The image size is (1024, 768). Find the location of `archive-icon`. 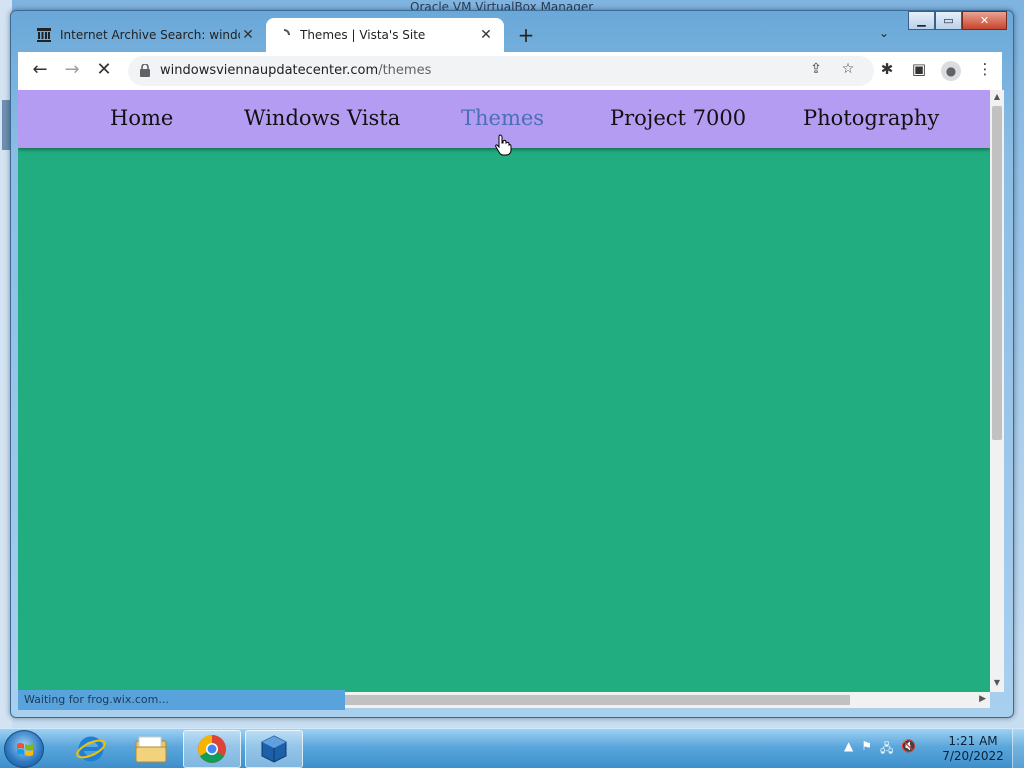

archive-icon is located at coordinates (44, 35).